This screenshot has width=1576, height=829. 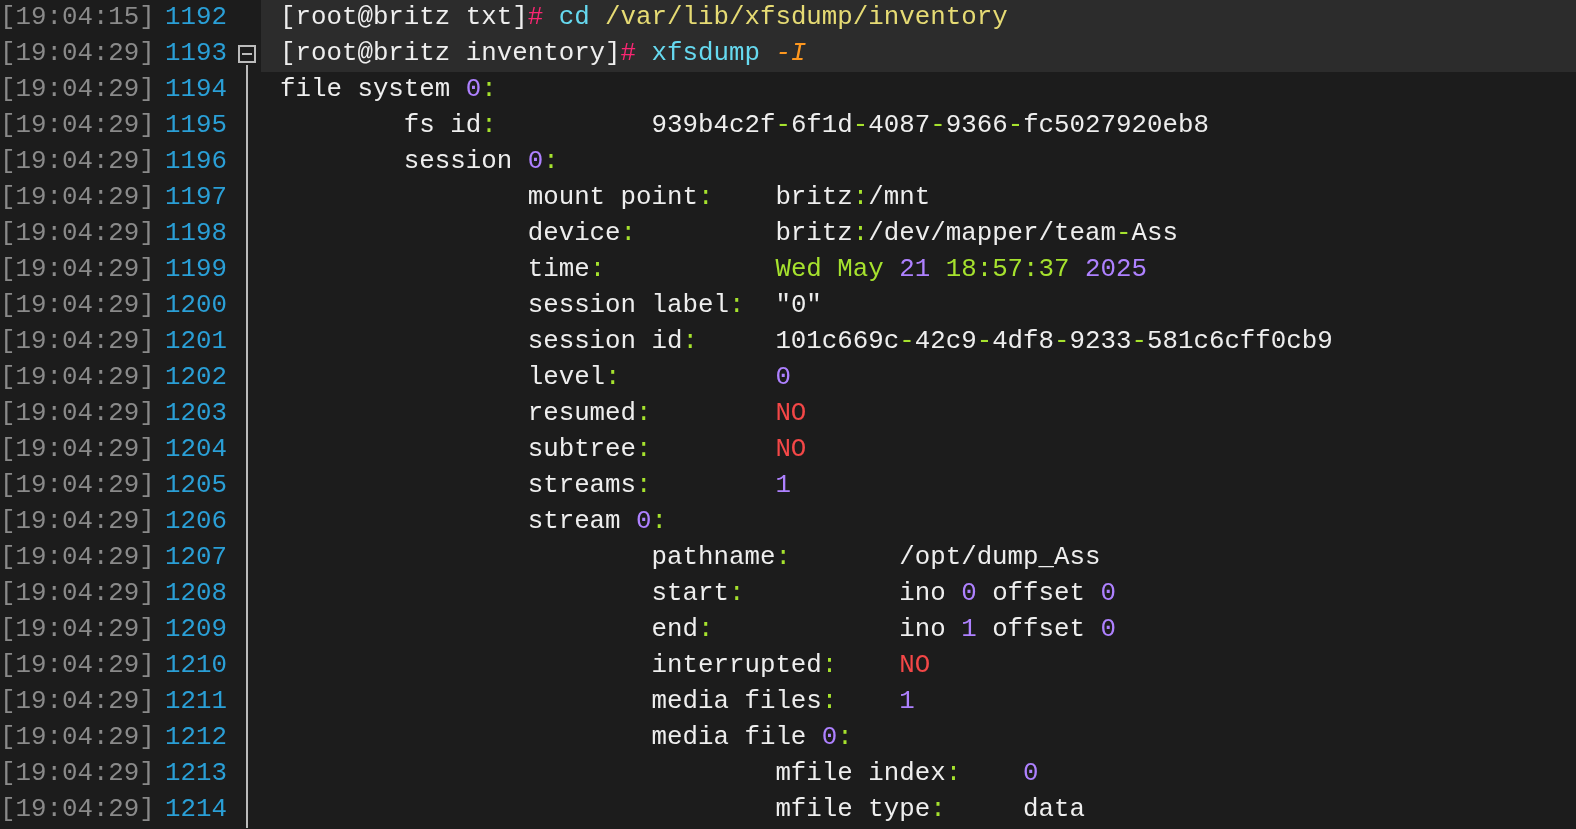 What do you see at coordinates (196, 594) in the screenshot?
I see `line-number: 1208` at bounding box center [196, 594].